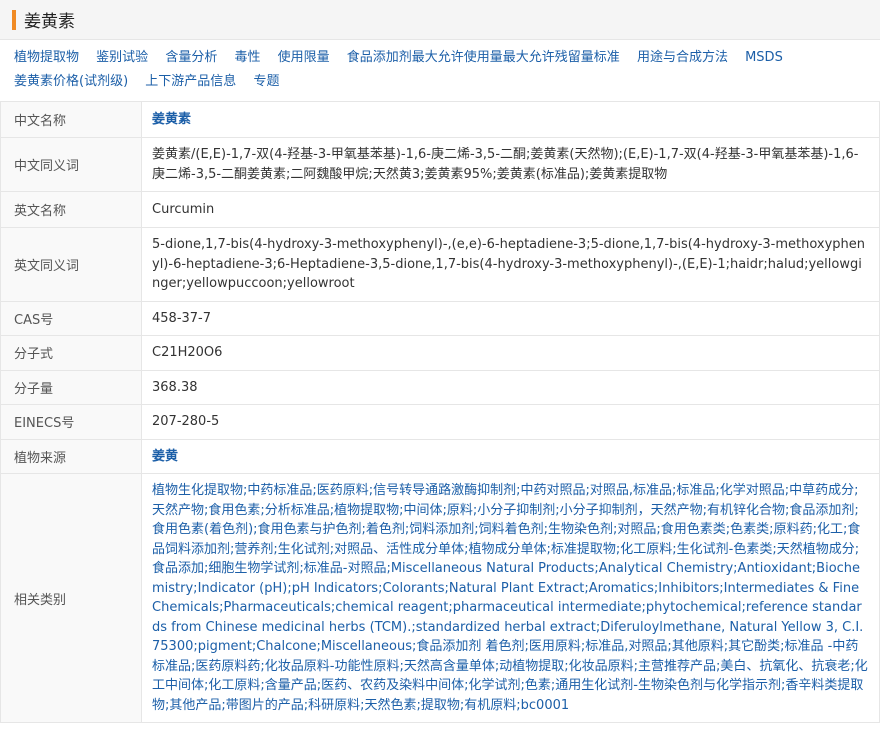 This screenshot has height=733, width=888. Describe the element at coordinates (510, 353) in the screenshot. I see `formula-value: C21H20O6` at that location.